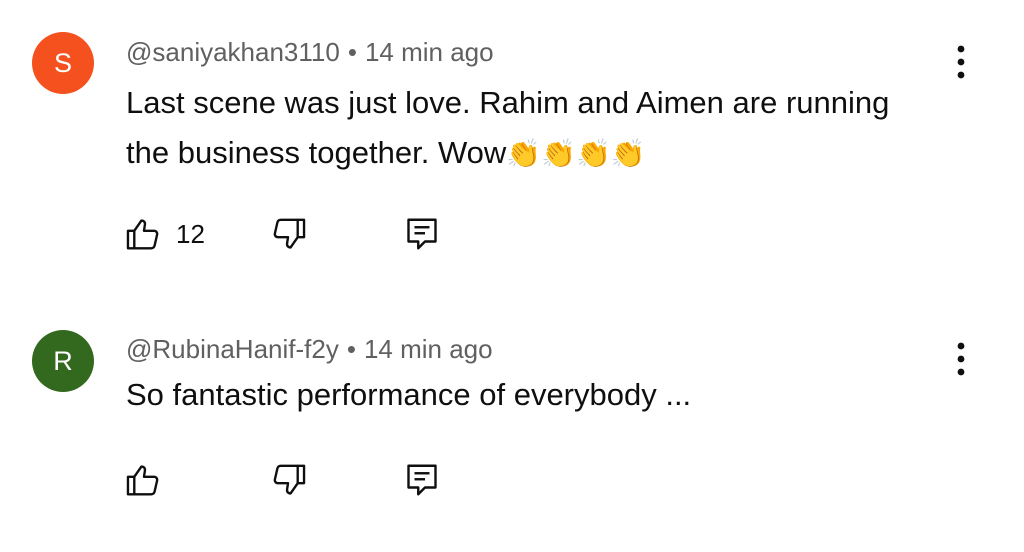 Image resolution: width=1024 pixels, height=552 pixels. I want to click on avatar-letter: S, so click(62, 63).